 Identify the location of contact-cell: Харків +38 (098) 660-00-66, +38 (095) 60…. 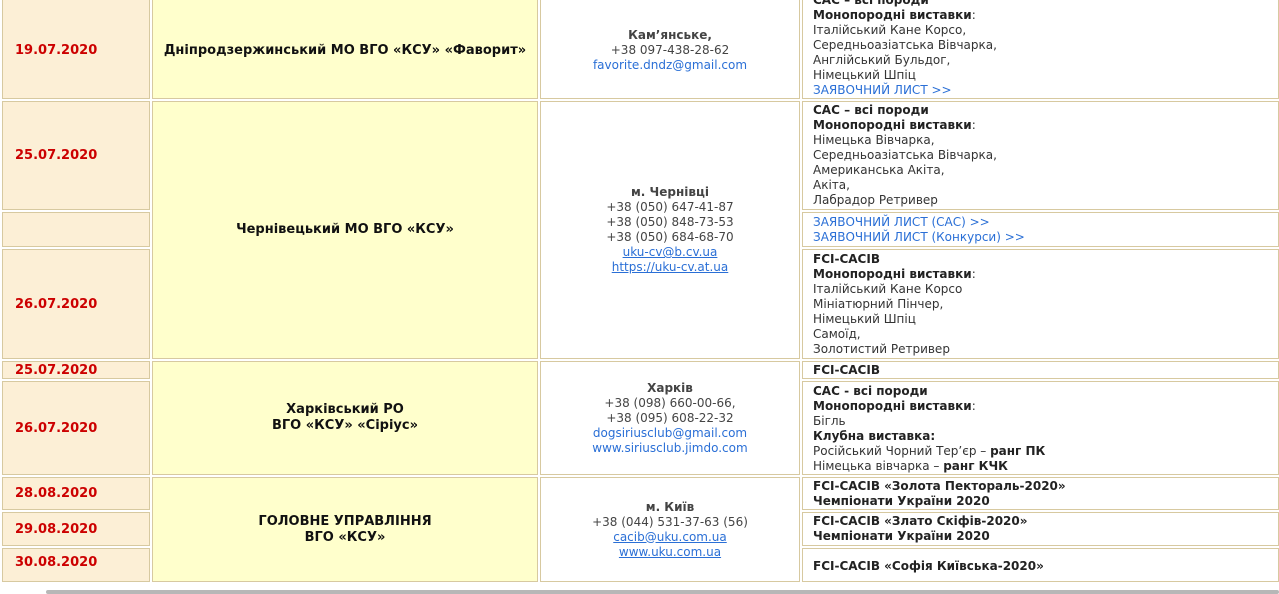
(670, 418).